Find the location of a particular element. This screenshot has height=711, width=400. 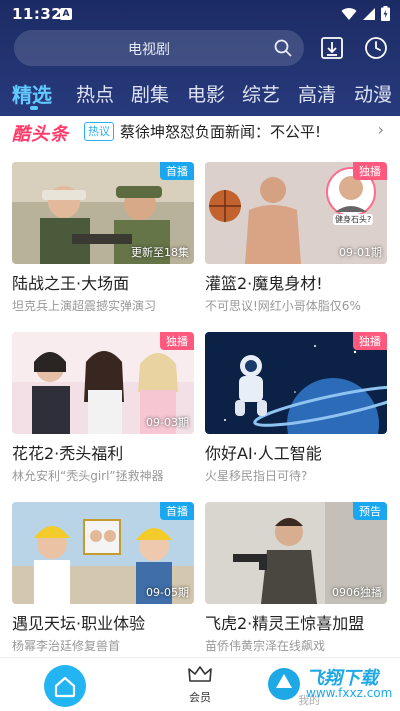

tab-anime: 动漫 is located at coordinates (373, 93).